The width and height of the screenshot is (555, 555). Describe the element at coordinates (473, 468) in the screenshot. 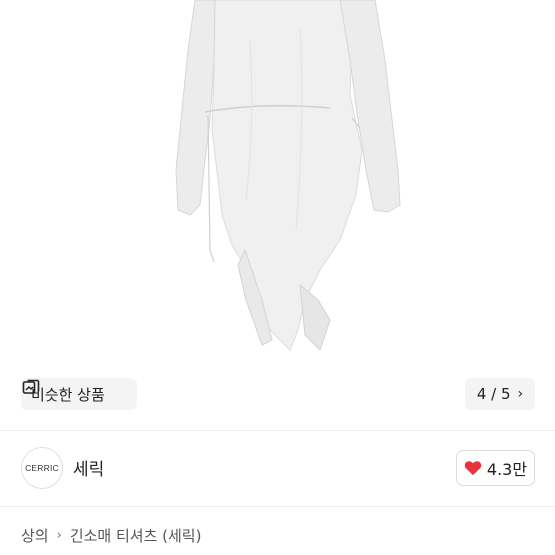

I see `heart-icon` at that location.